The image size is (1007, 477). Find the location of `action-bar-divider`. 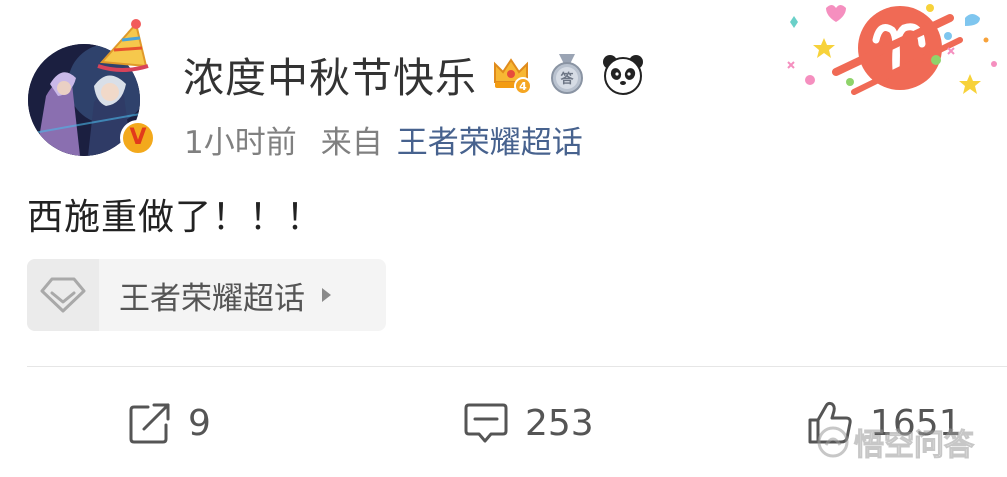

action-bar-divider is located at coordinates (517, 366).